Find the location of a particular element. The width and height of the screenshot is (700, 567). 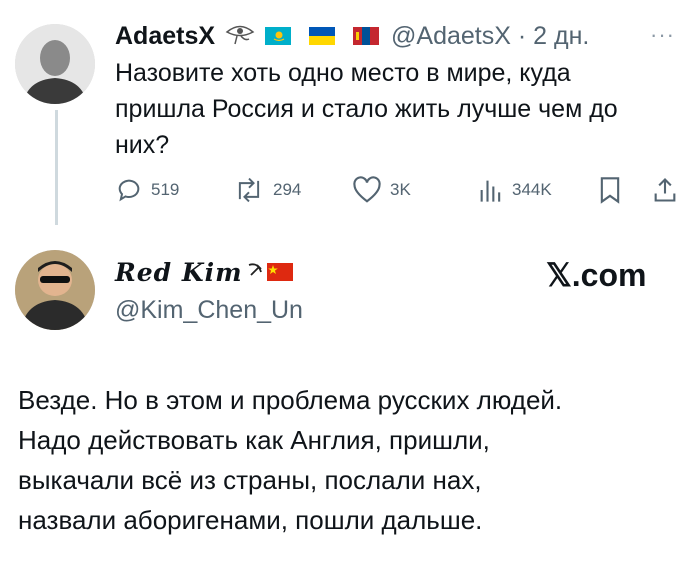

ukraine-flag-icon is located at coordinates (322, 36).